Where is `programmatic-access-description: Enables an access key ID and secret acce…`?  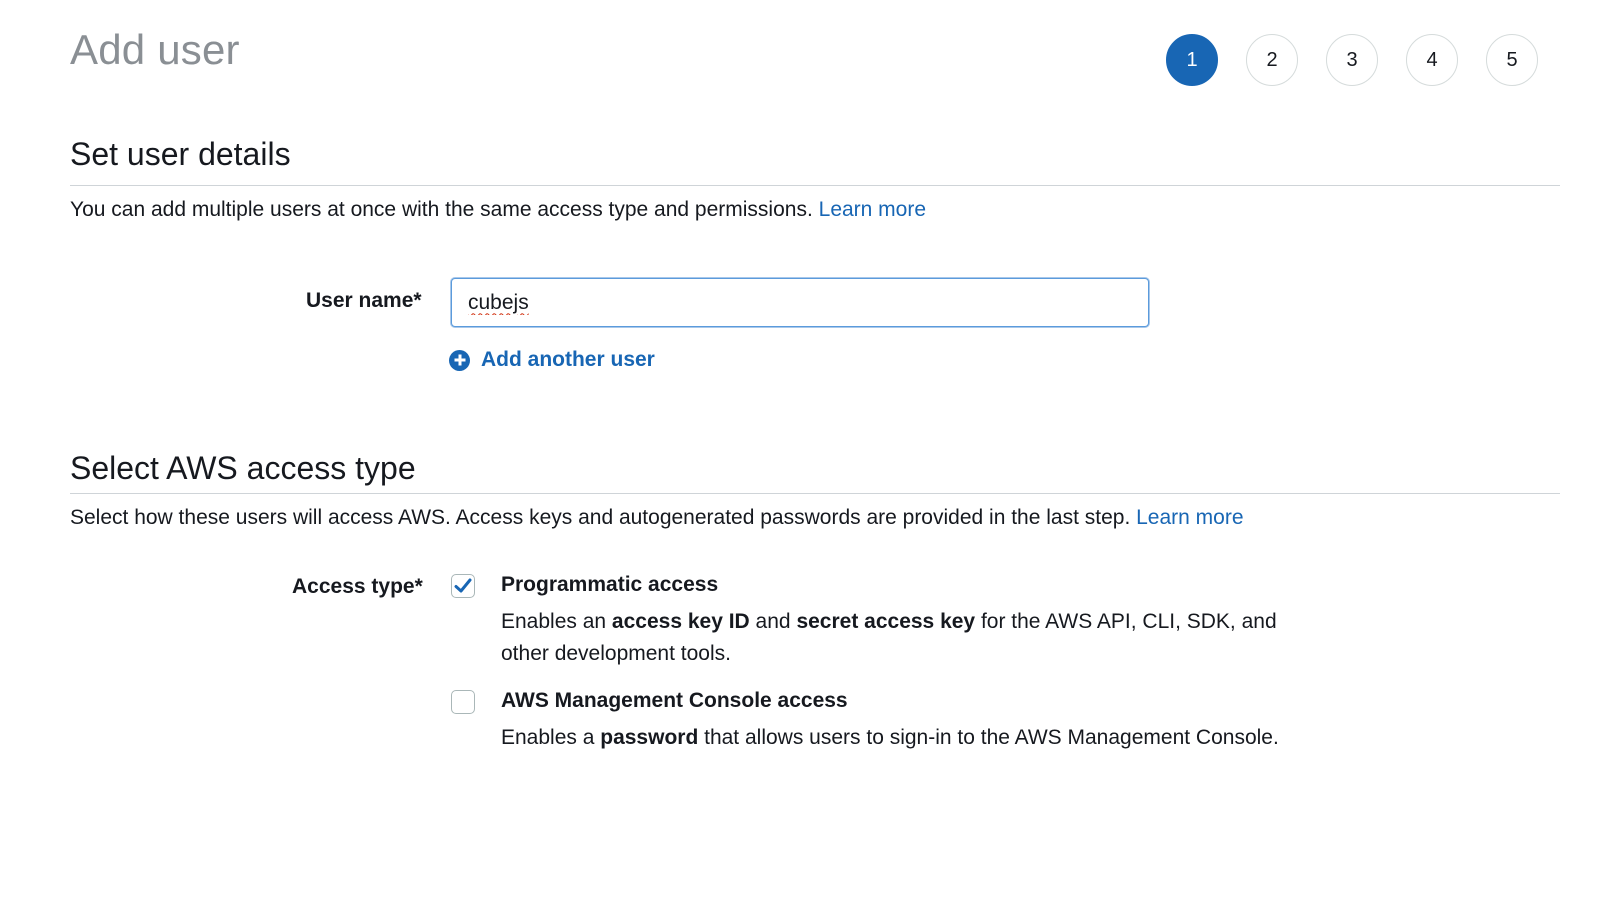 programmatic-access-description: Enables an access key ID and secret acce… is located at coordinates (911, 638).